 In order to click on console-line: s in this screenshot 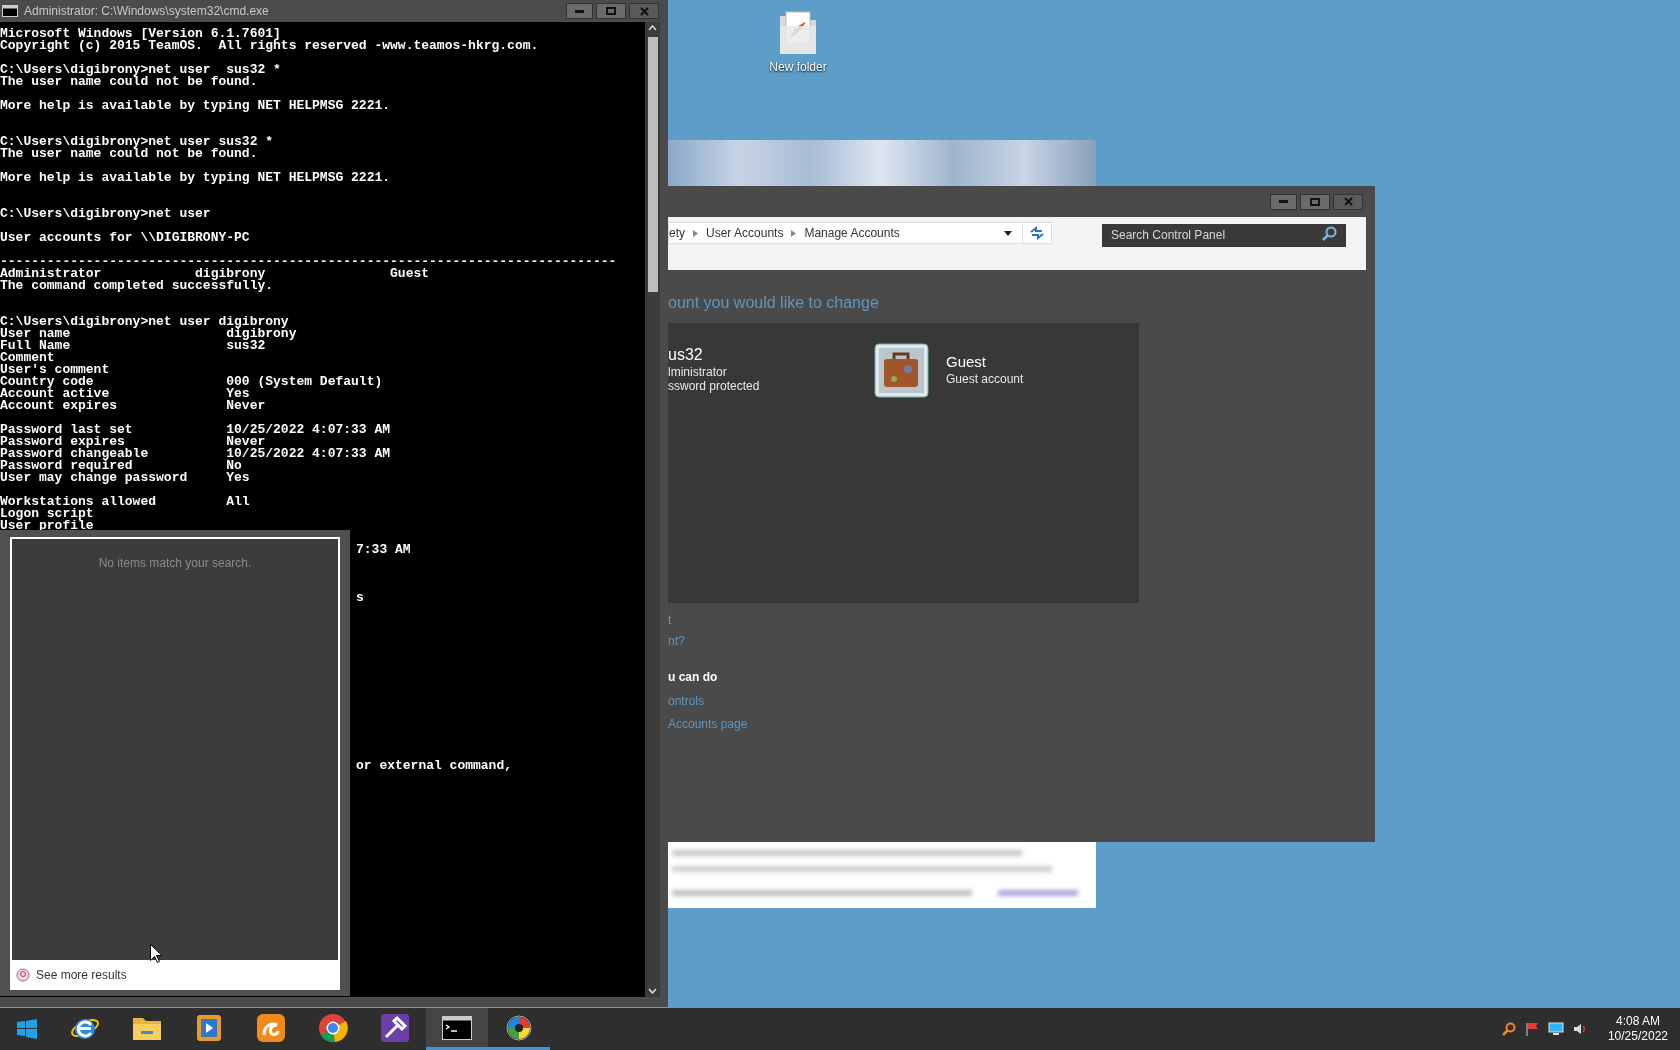, I will do `click(360, 597)`.